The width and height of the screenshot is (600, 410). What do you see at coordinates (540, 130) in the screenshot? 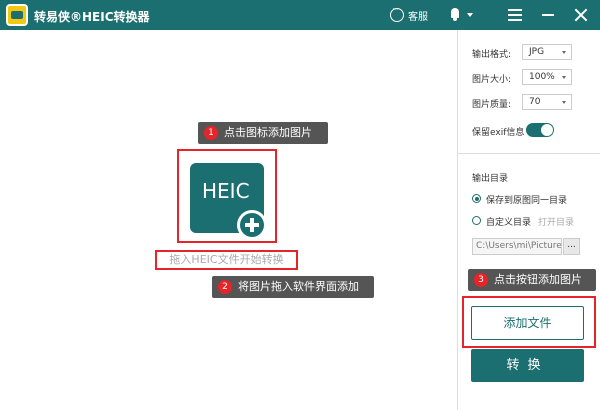
I see `exif-toggle` at bounding box center [540, 130].